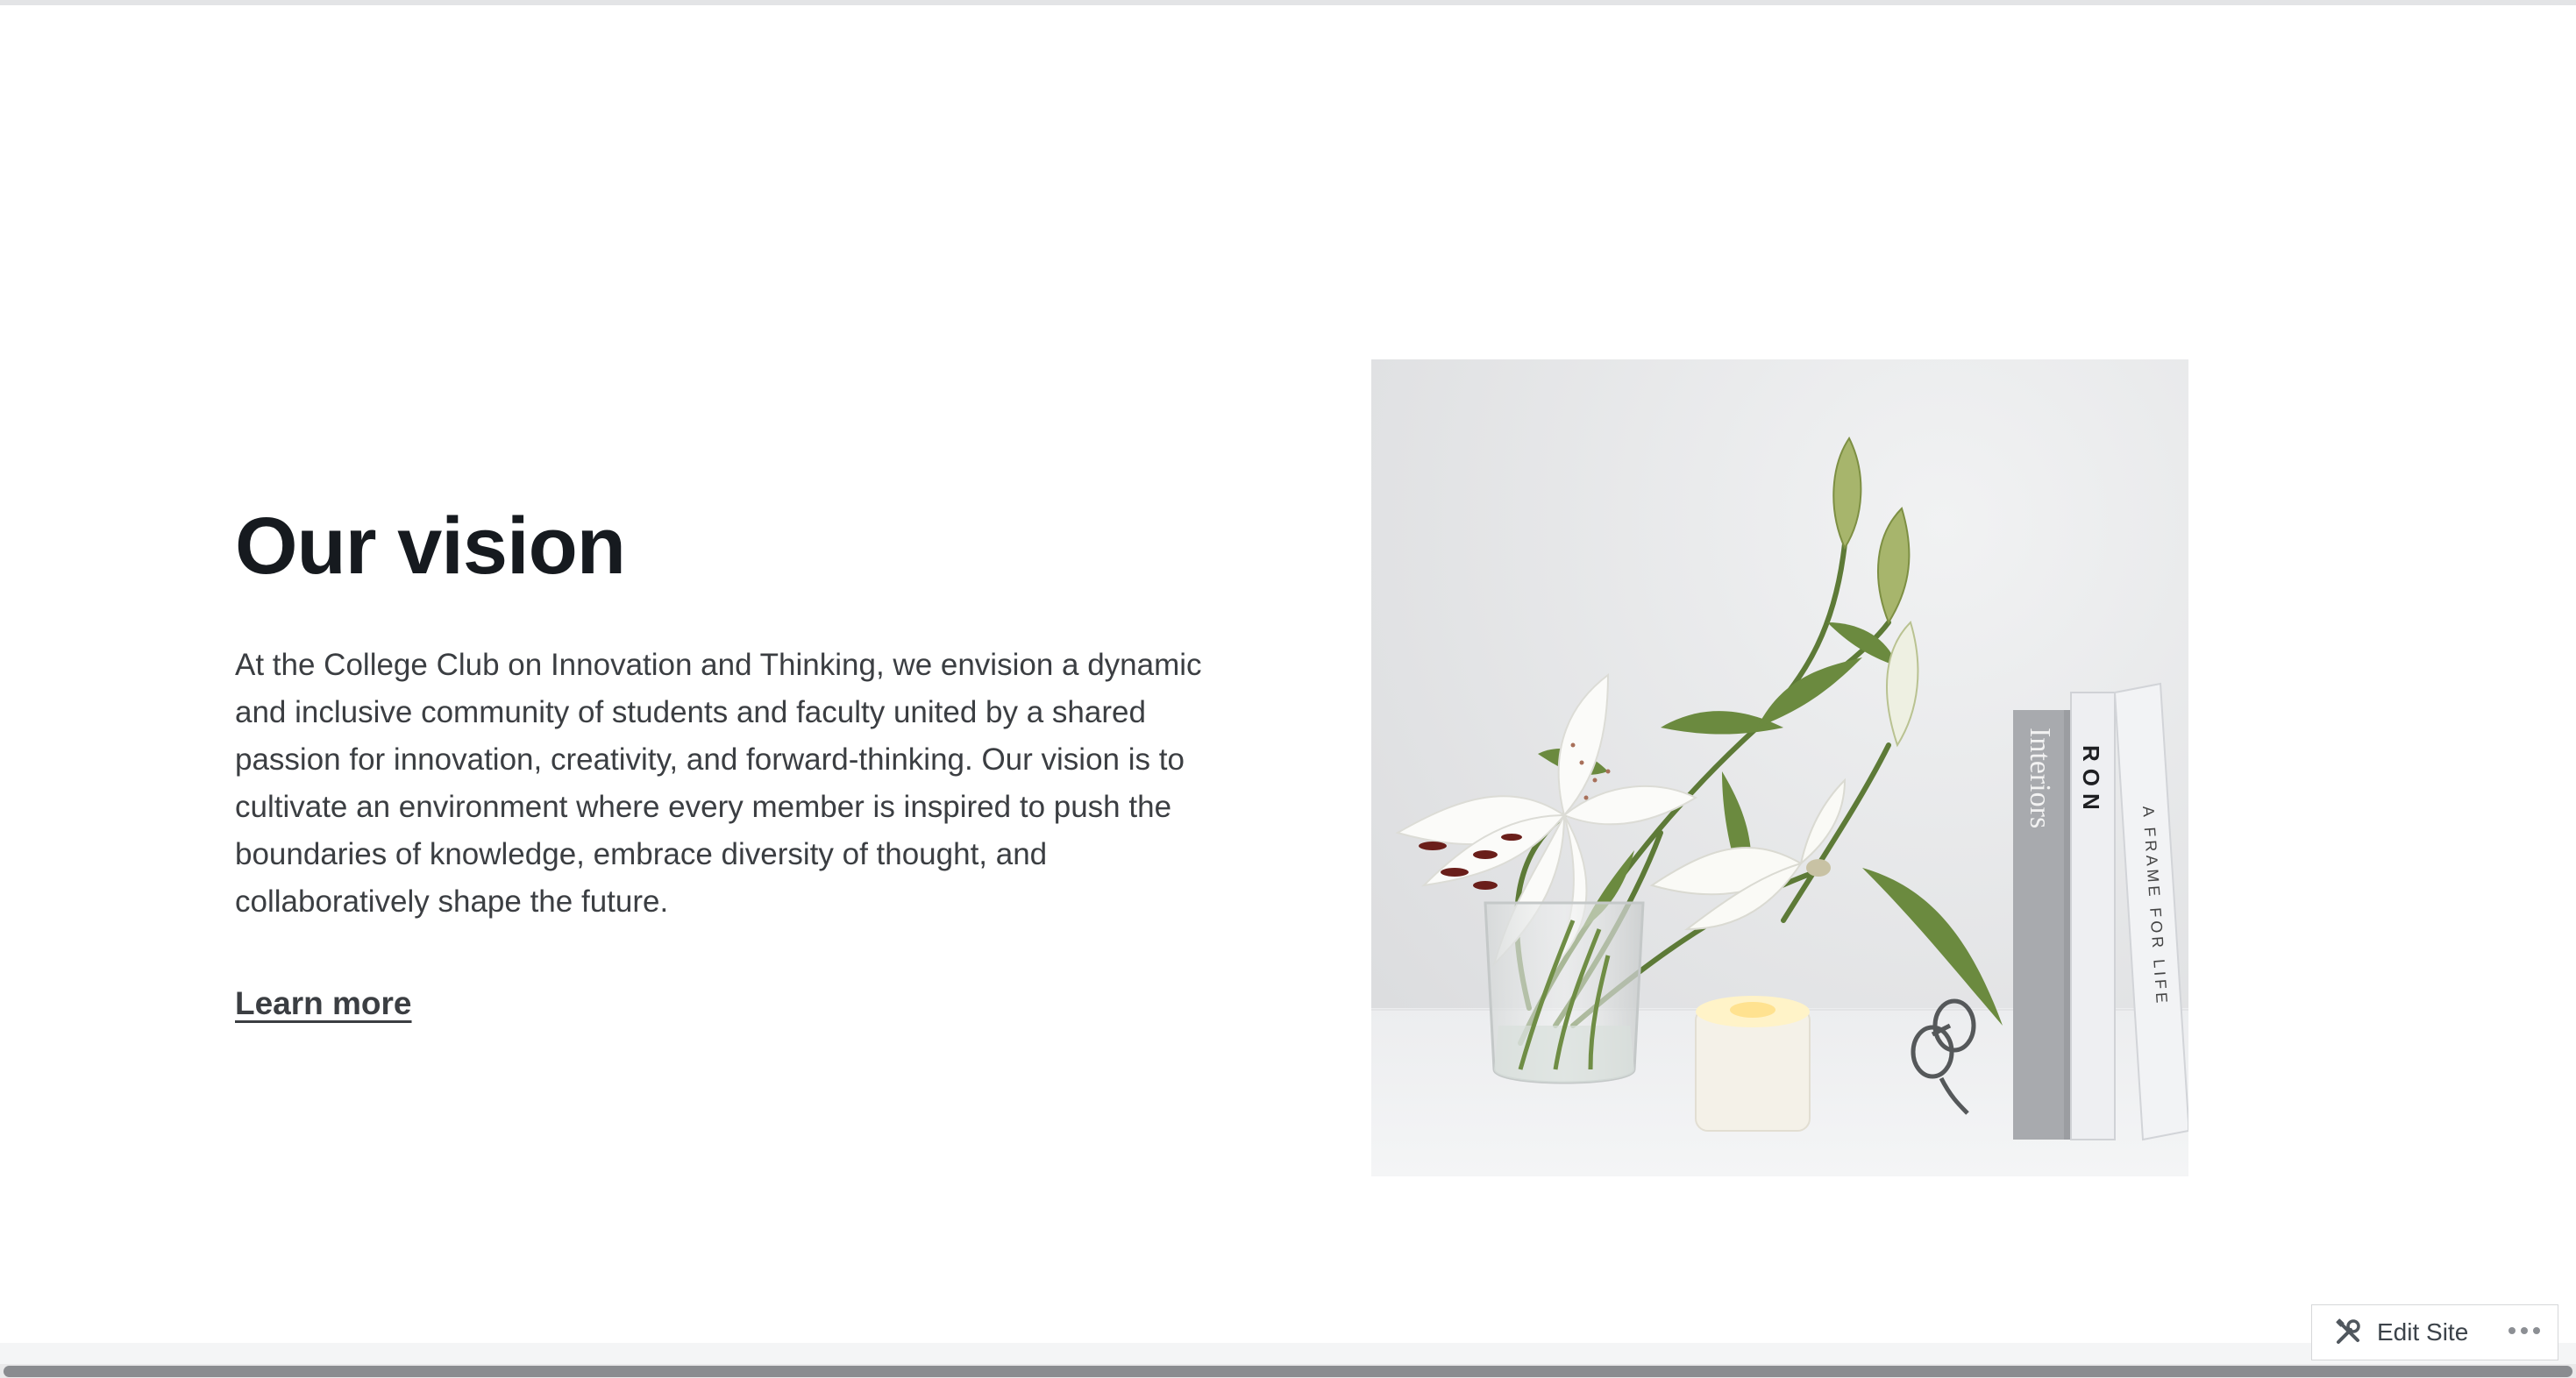  I want to click on tools-icon, so click(2348, 1332).